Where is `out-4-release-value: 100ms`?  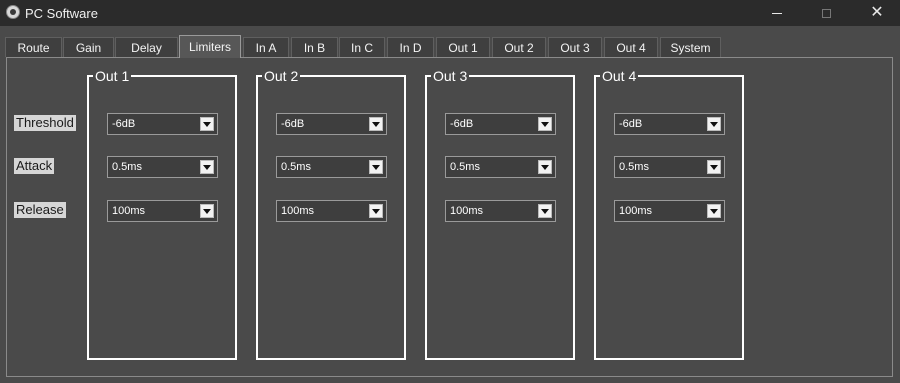 out-4-release-value: 100ms is located at coordinates (636, 211).